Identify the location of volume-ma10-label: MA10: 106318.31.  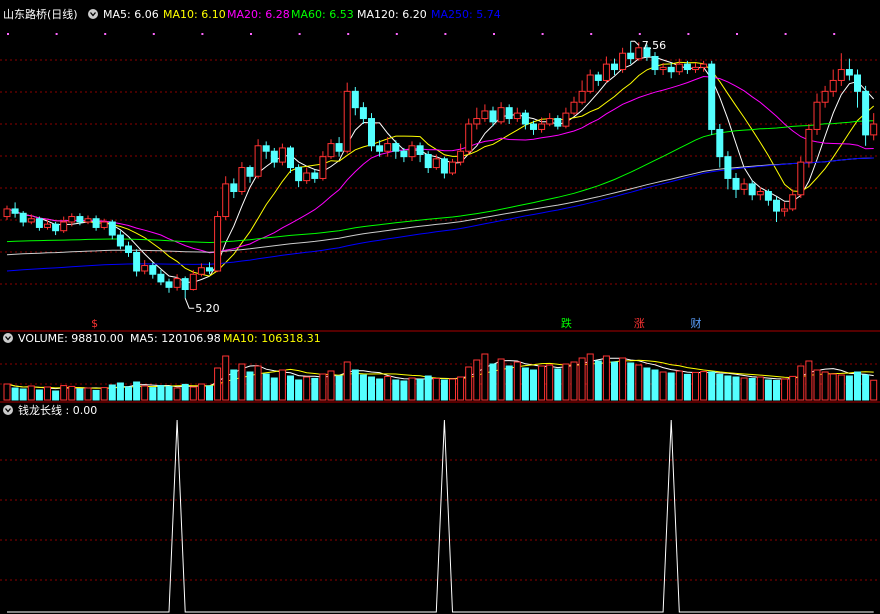
(272, 338).